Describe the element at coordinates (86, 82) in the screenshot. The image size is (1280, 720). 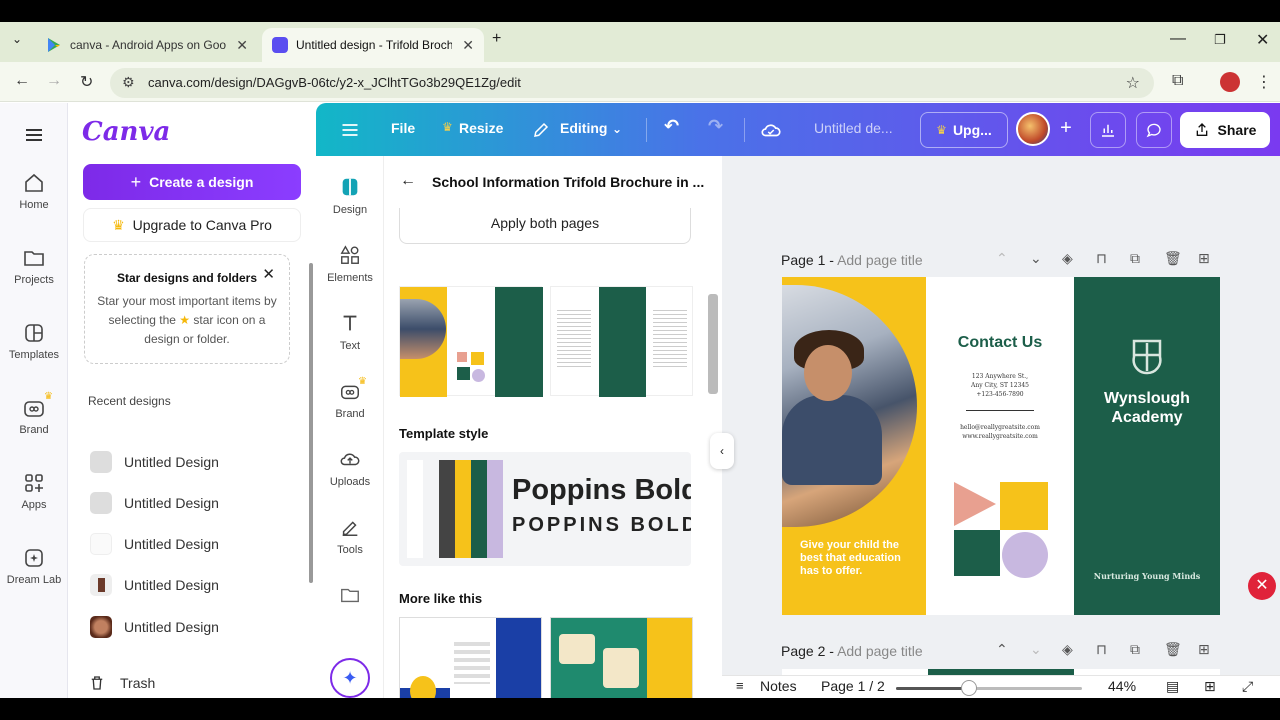
I see `reload-icon: ↻` at that location.